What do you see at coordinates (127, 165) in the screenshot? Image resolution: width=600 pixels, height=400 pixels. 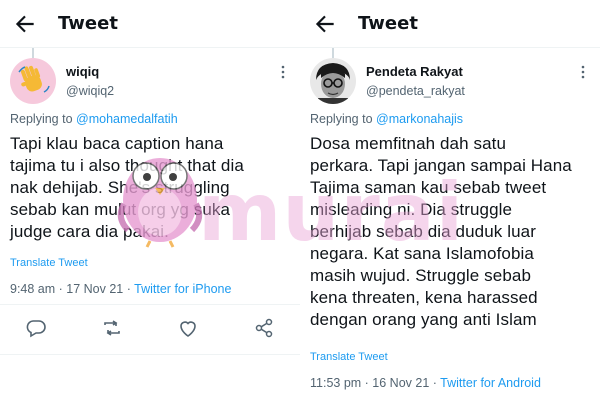 I see `tweet-text-line: tajima tu i also thought that dia` at bounding box center [127, 165].